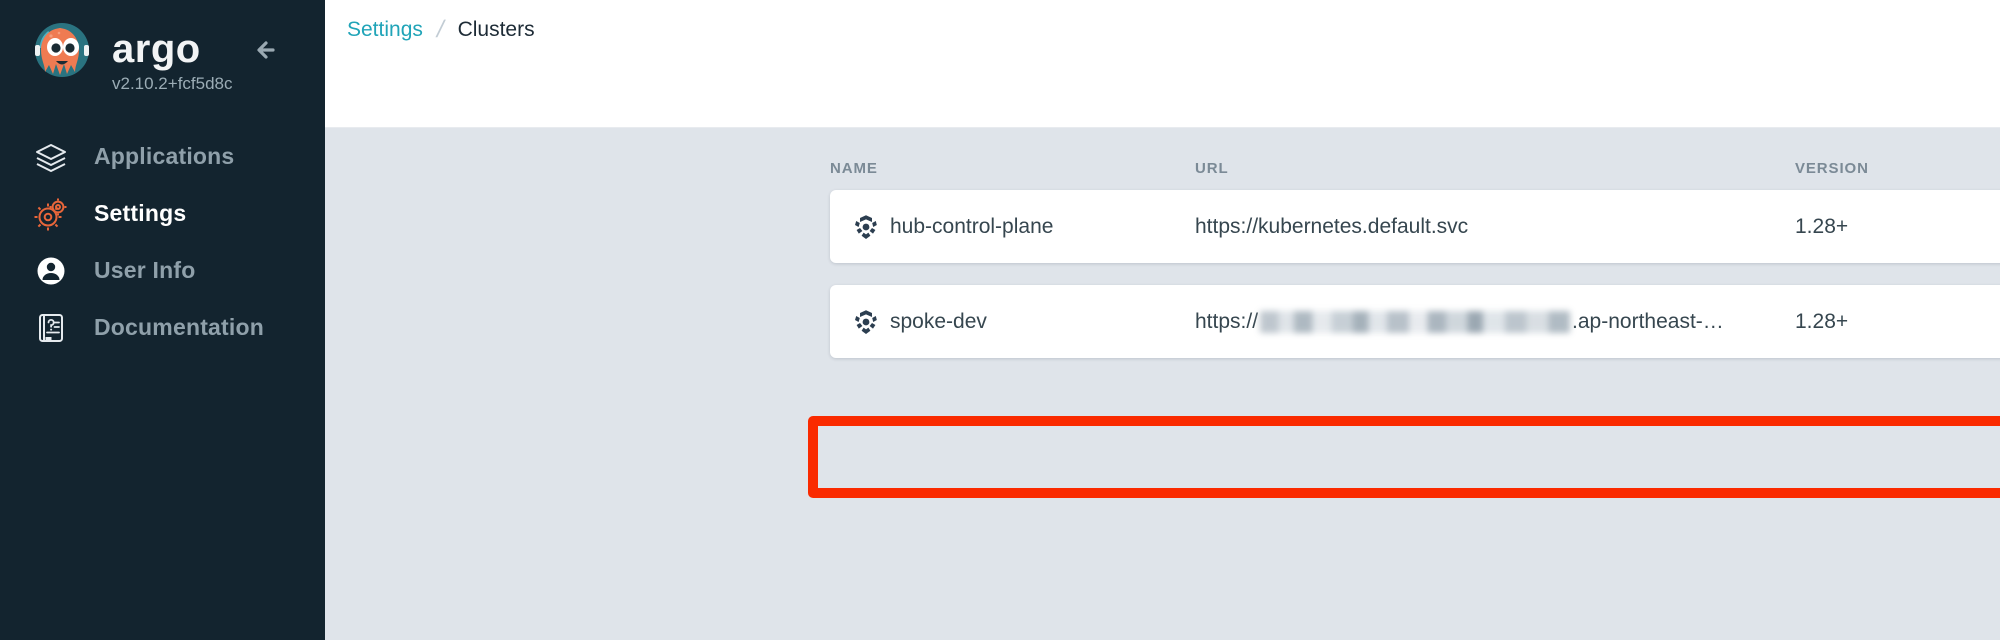 The height and width of the screenshot is (640, 2000). What do you see at coordinates (51, 328) in the screenshot?
I see `book-question-icon` at bounding box center [51, 328].